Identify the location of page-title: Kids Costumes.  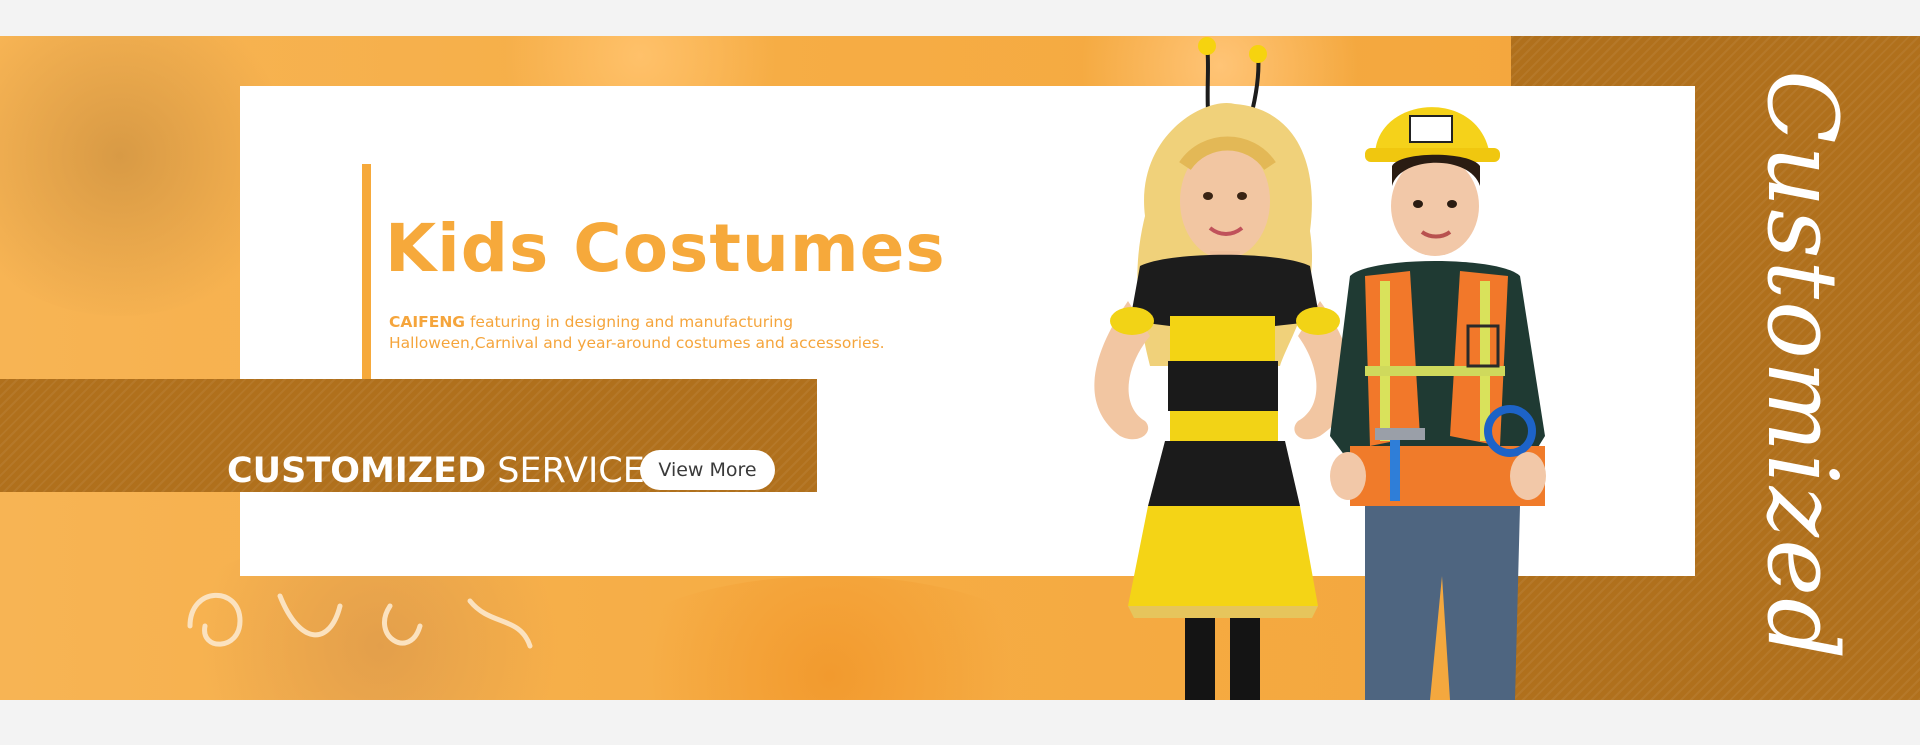
(665, 248).